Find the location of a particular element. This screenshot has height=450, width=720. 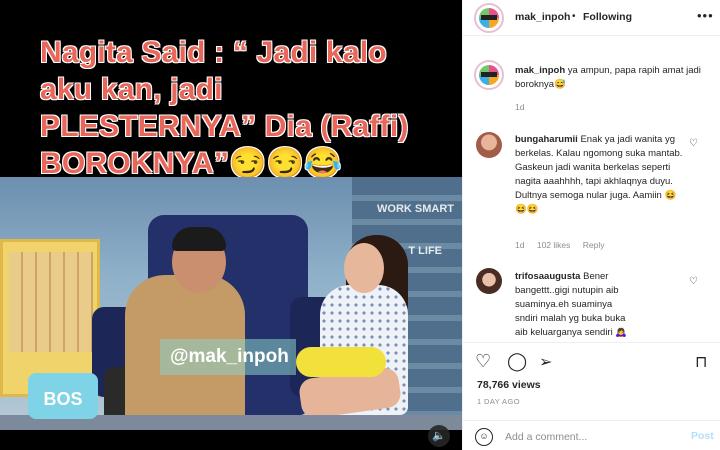

wall-text-2: T LIFE is located at coordinates (425, 251).